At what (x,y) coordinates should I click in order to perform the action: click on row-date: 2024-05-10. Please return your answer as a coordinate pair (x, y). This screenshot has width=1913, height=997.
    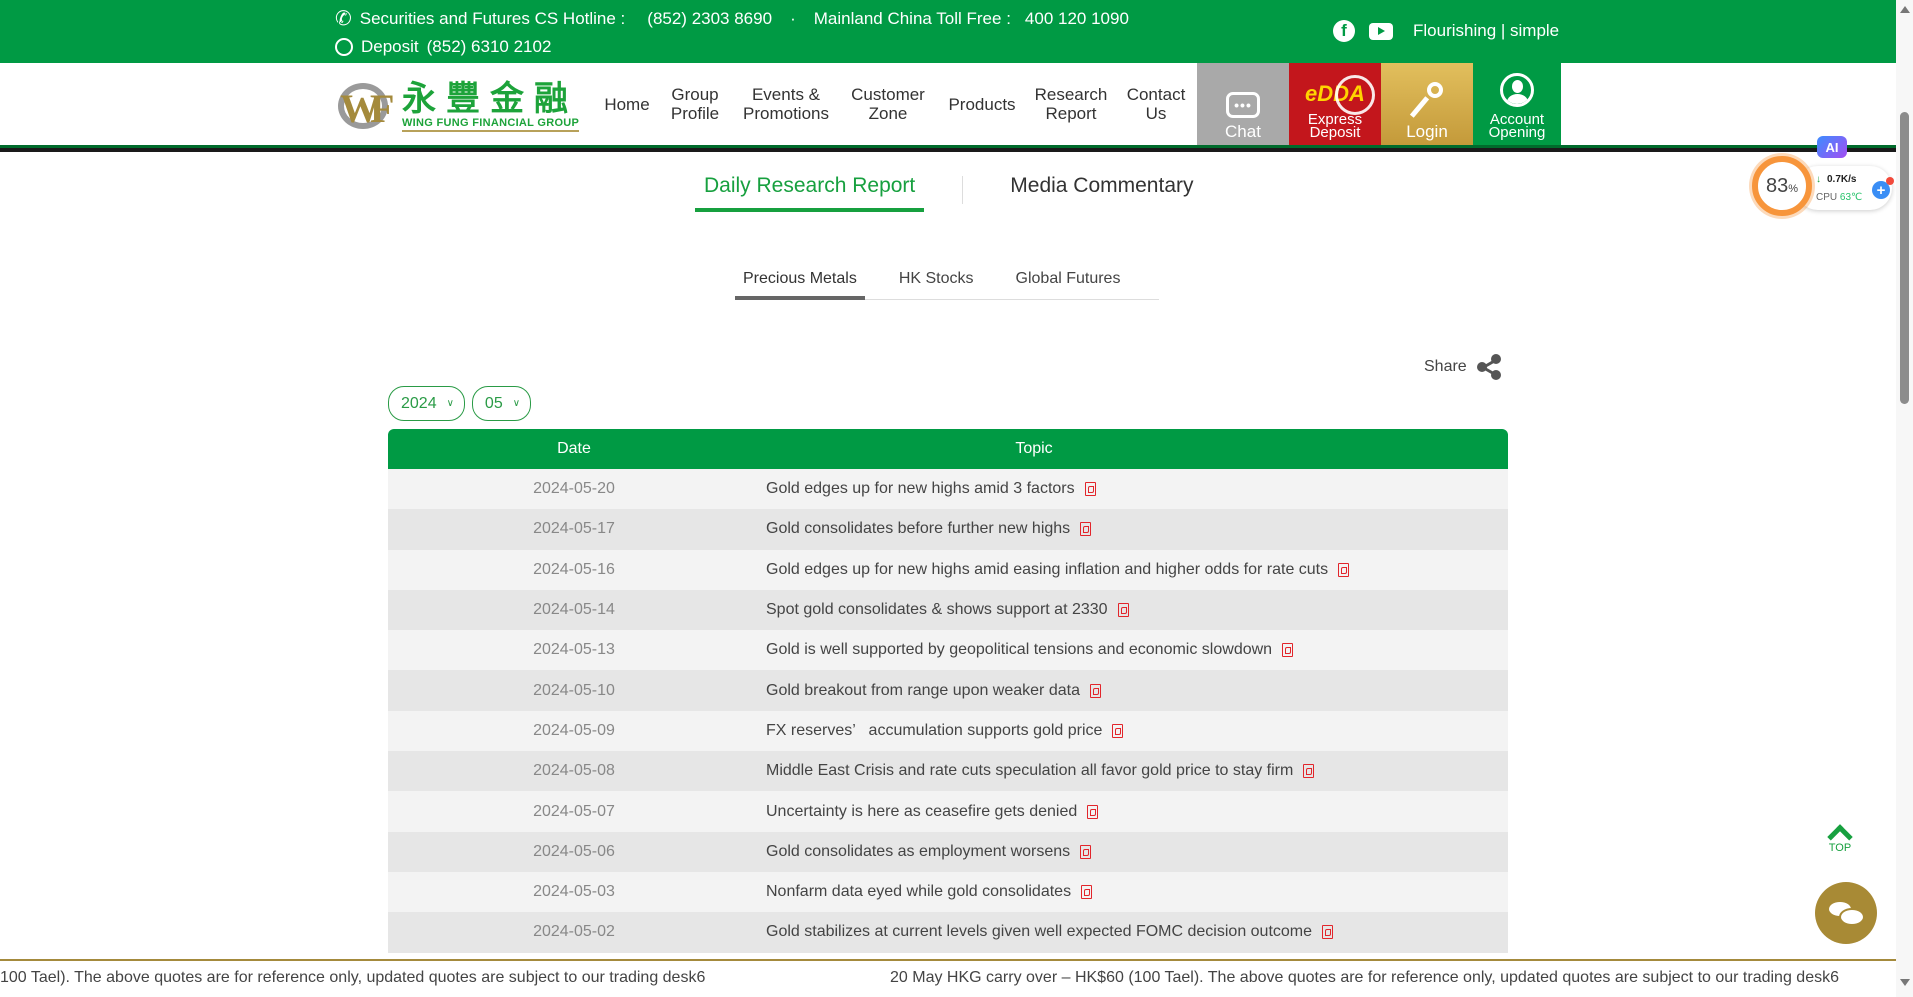
    Looking at the image, I should click on (574, 690).